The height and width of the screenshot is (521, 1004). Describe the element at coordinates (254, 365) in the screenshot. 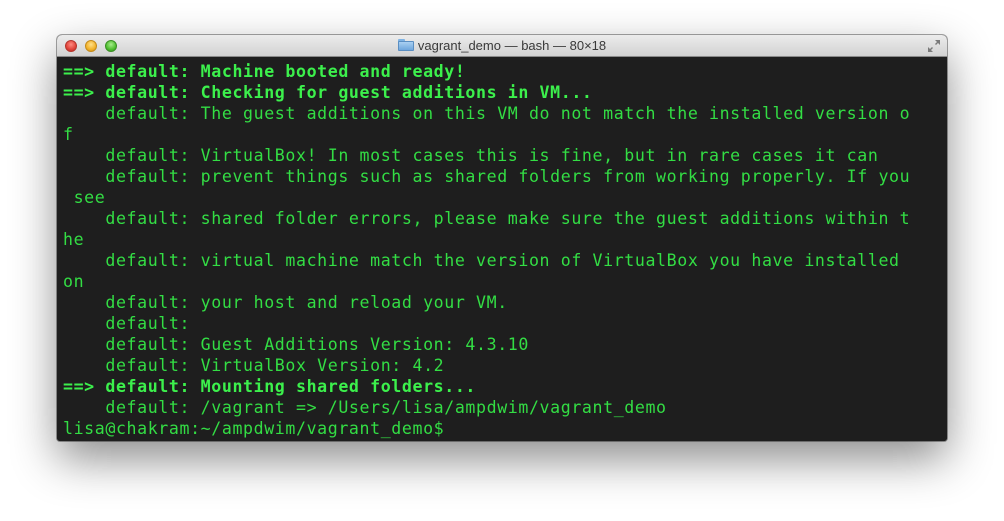

I see `terminal-line: default: VirtualBox Version: 4.2` at that location.